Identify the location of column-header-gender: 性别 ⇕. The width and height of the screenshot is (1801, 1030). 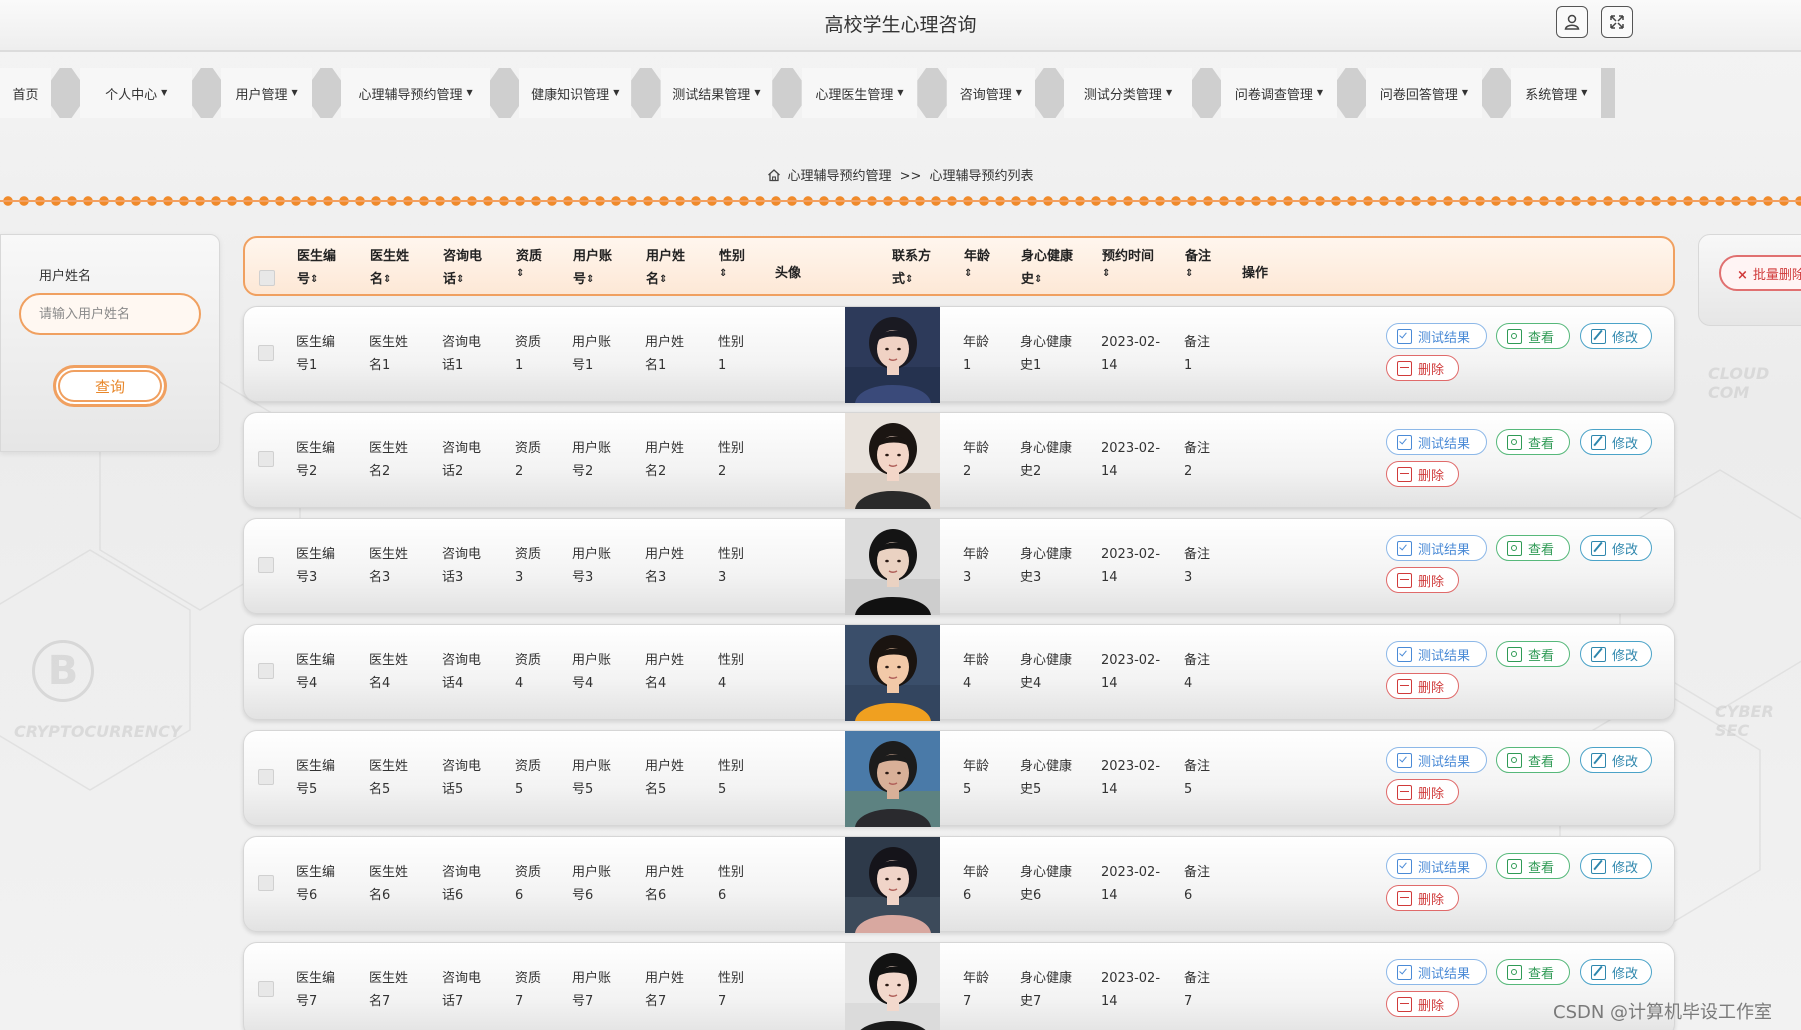
(732, 262).